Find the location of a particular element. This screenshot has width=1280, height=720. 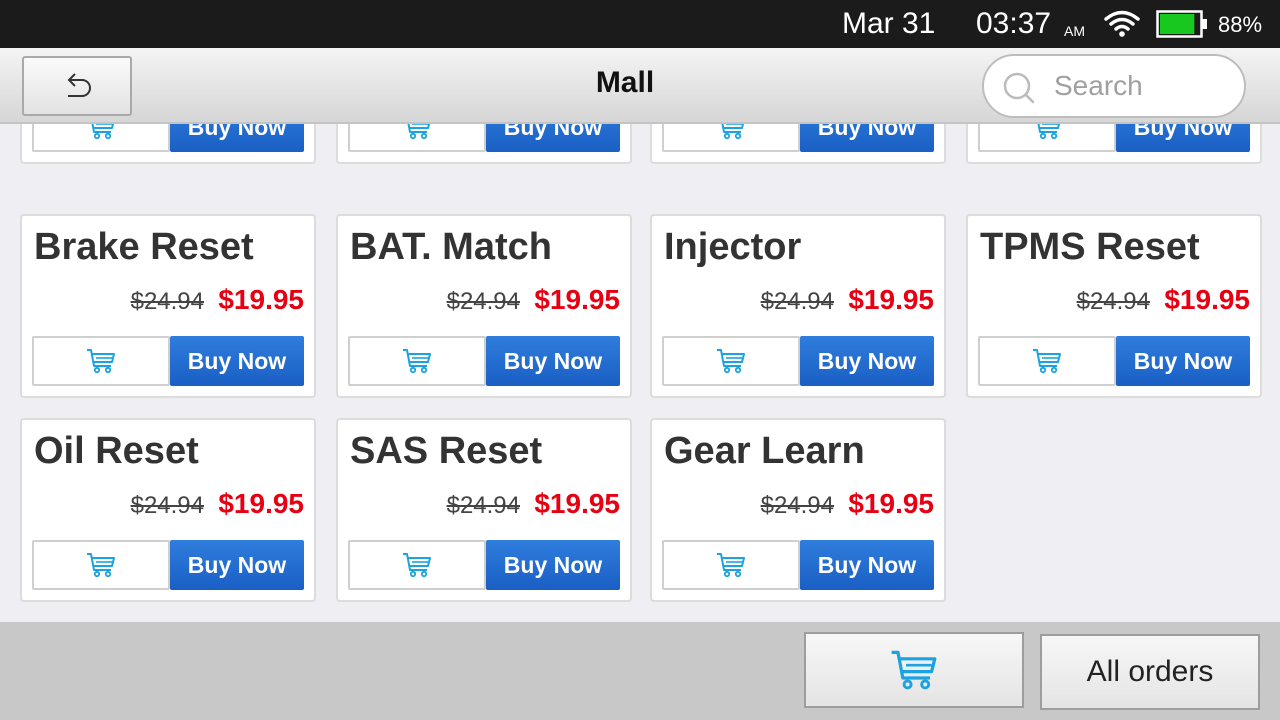

page-title: Mall is located at coordinates (625, 82).